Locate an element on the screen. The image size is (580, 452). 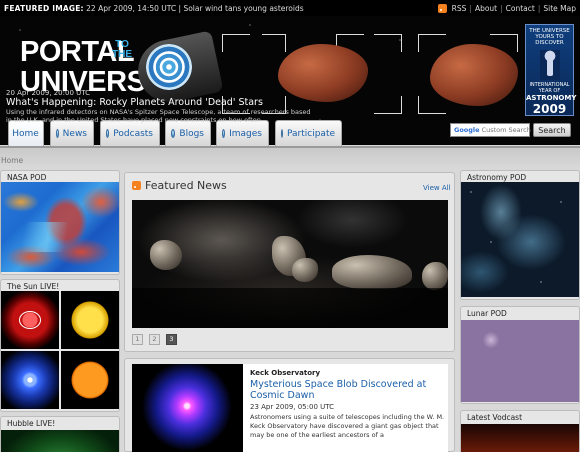
rss-link: RSS is located at coordinates (459, 8).